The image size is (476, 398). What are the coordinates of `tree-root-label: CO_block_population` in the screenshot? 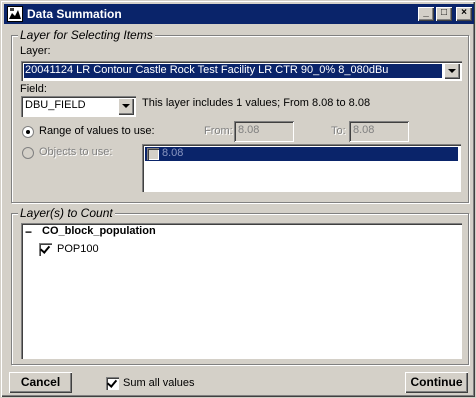 It's located at (99, 231).